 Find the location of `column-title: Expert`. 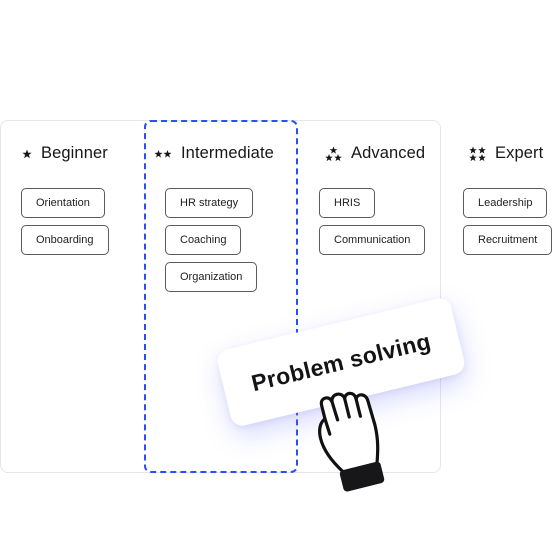

column-title: Expert is located at coordinates (519, 153).